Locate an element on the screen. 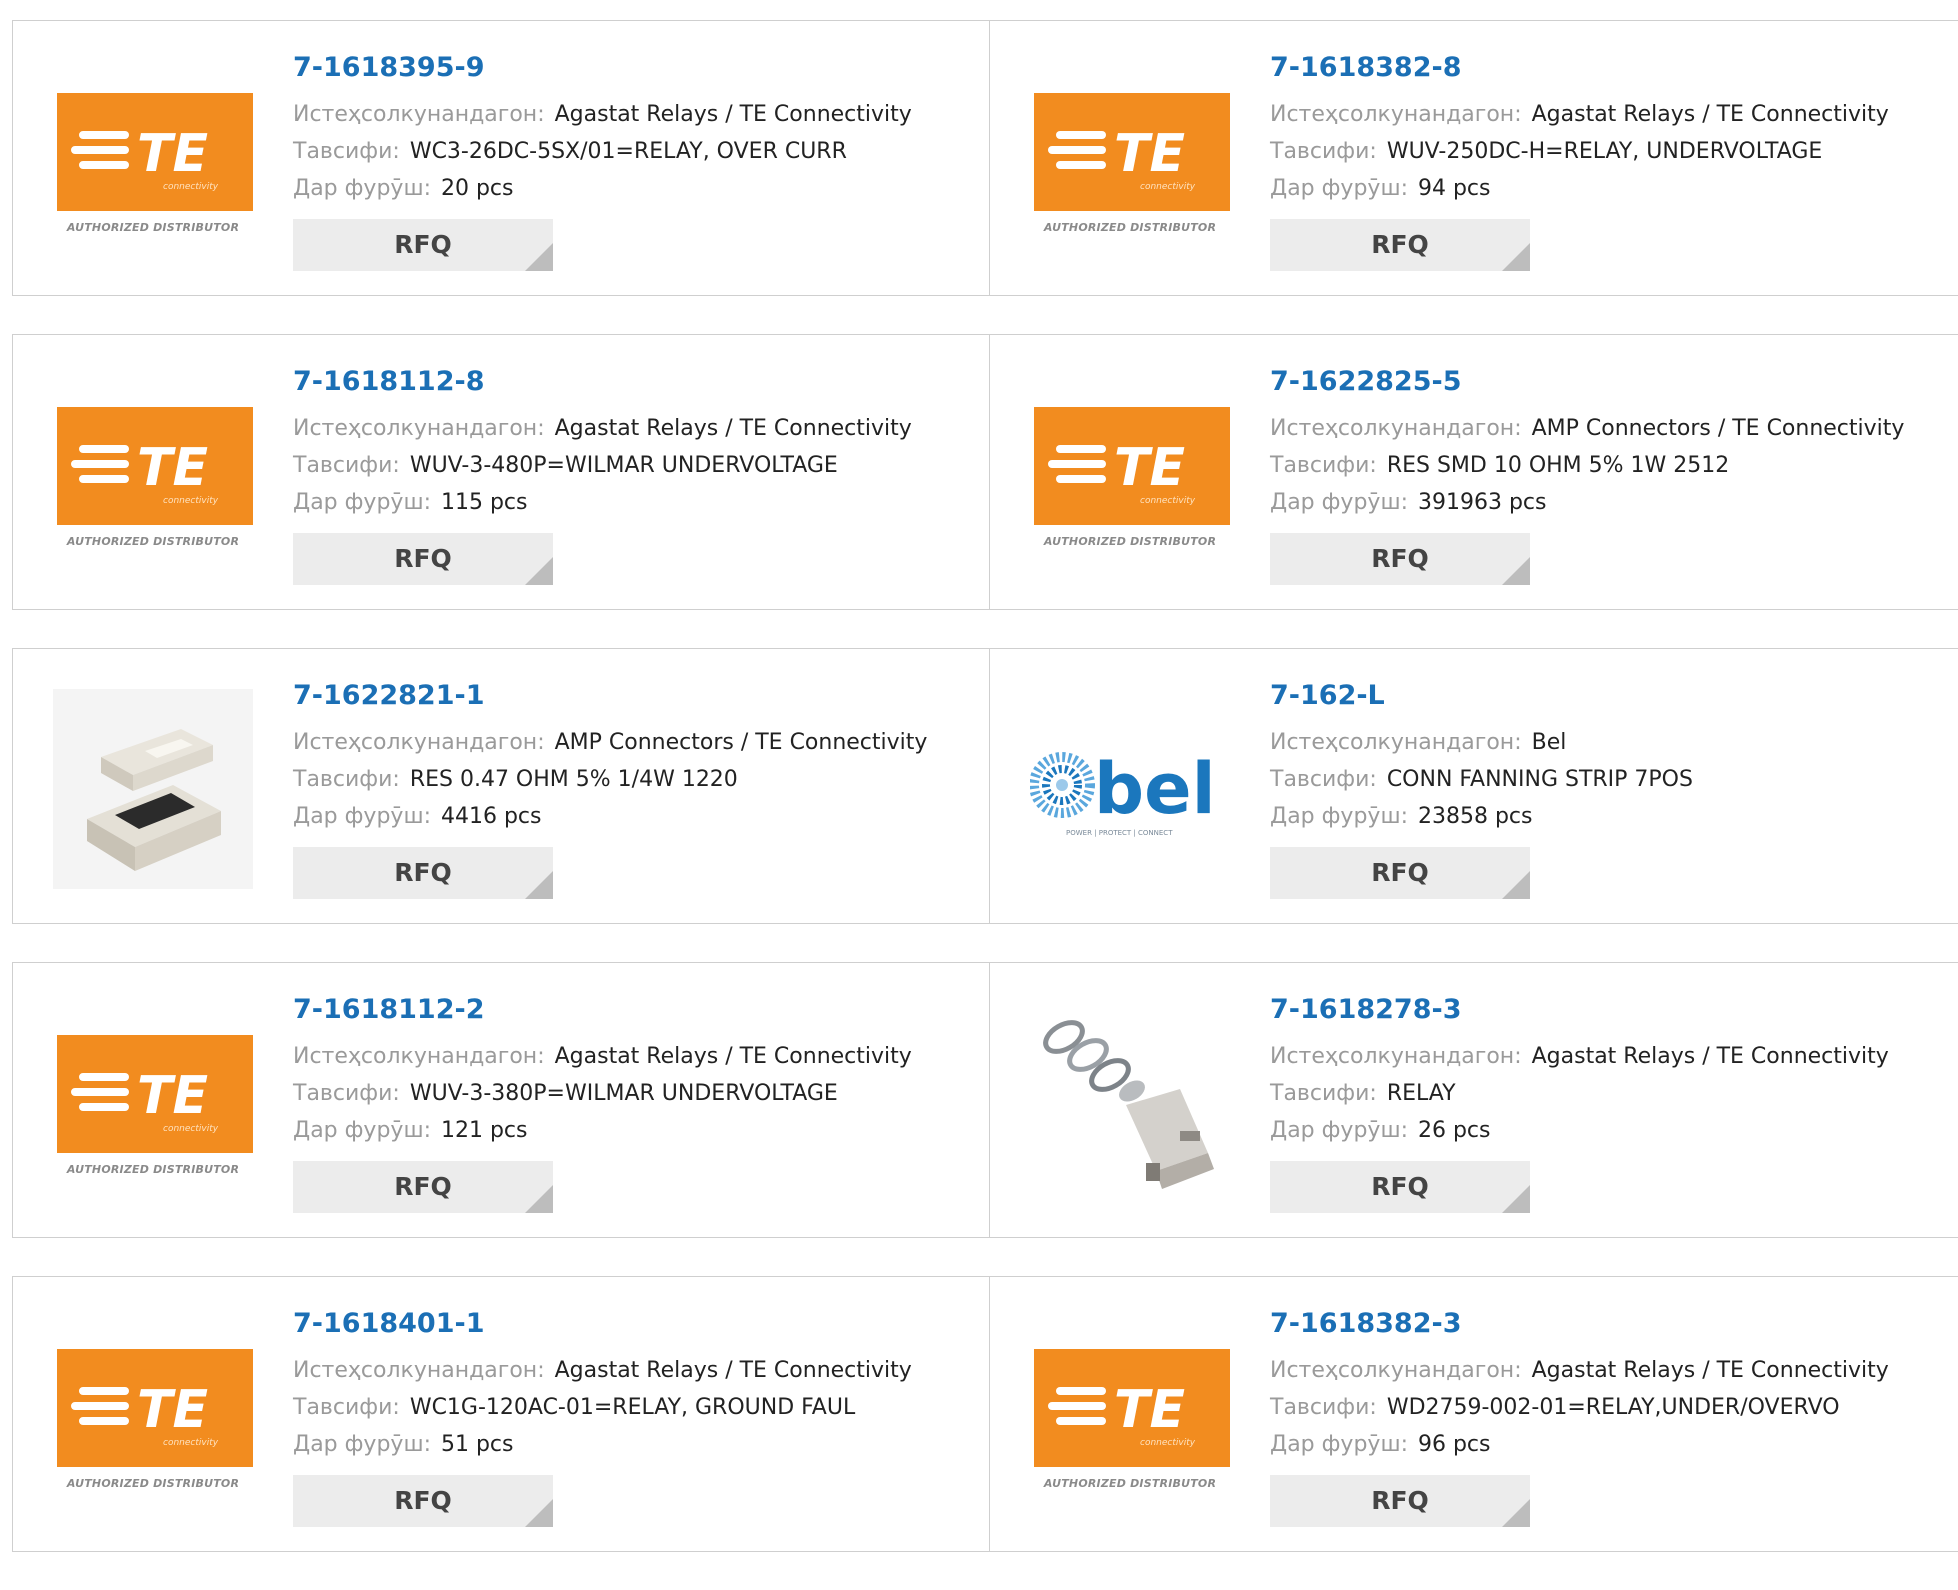 This screenshot has height=1590, width=1958. stock-value: 121 pcs is located at coordinates (484, 1130).